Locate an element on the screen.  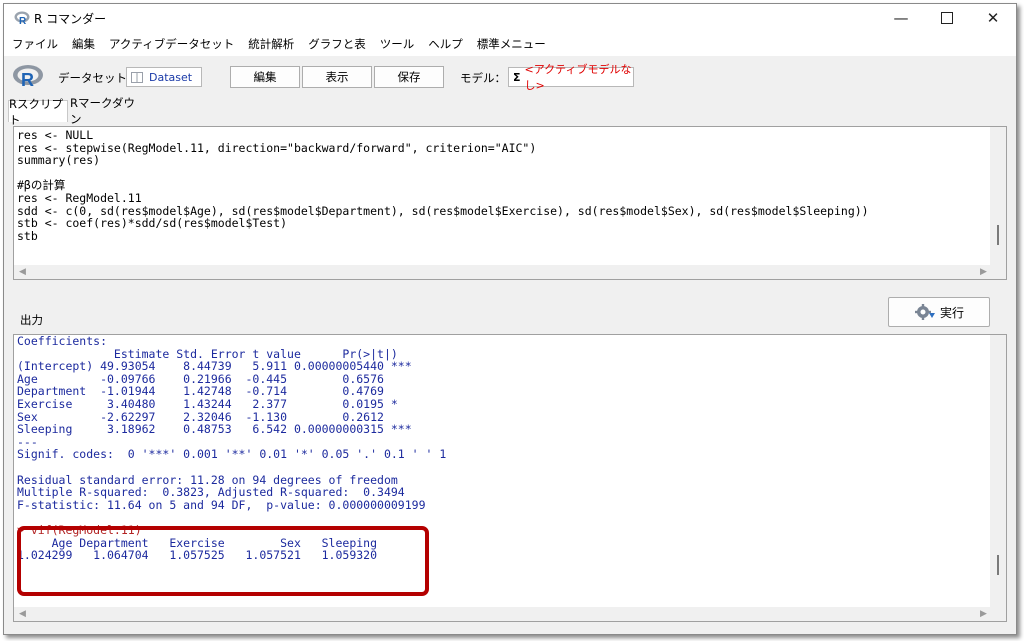
model-name: <アクティブモデルなし> is located at coordinates (578, 77).